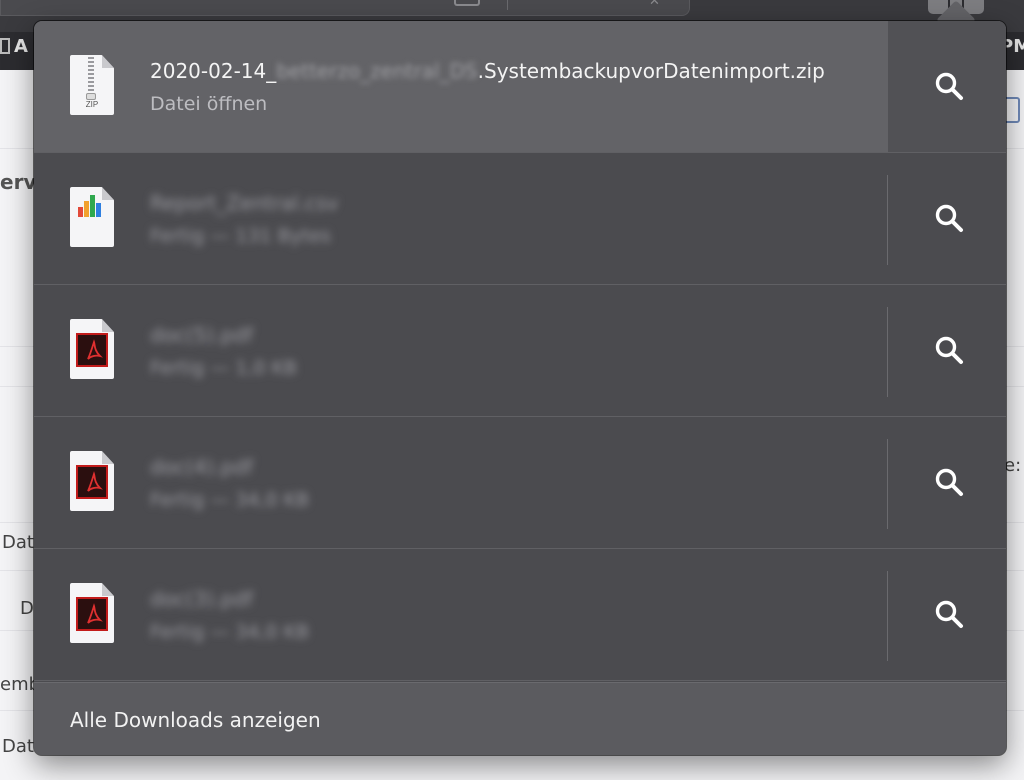 This screenshot has width=1024, height=780. Describe the element at coordinates (244, 203) in the screenshot. I see `download-filename: Report_Zentral.csv` at that location.